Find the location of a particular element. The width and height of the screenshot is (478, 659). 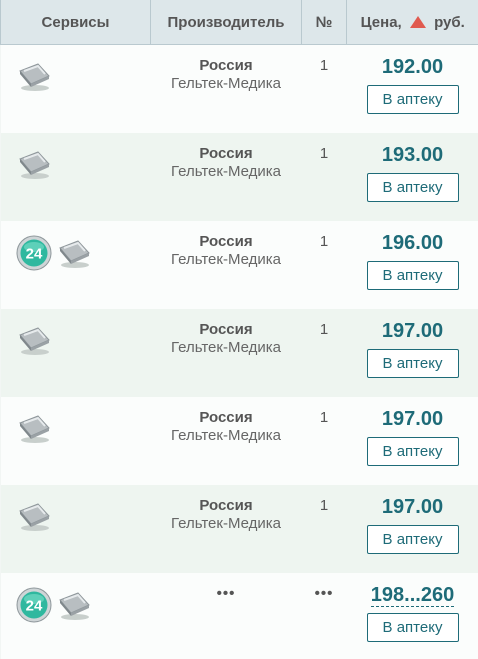

price-value: 193.00 is located at coordinates (412, 154).